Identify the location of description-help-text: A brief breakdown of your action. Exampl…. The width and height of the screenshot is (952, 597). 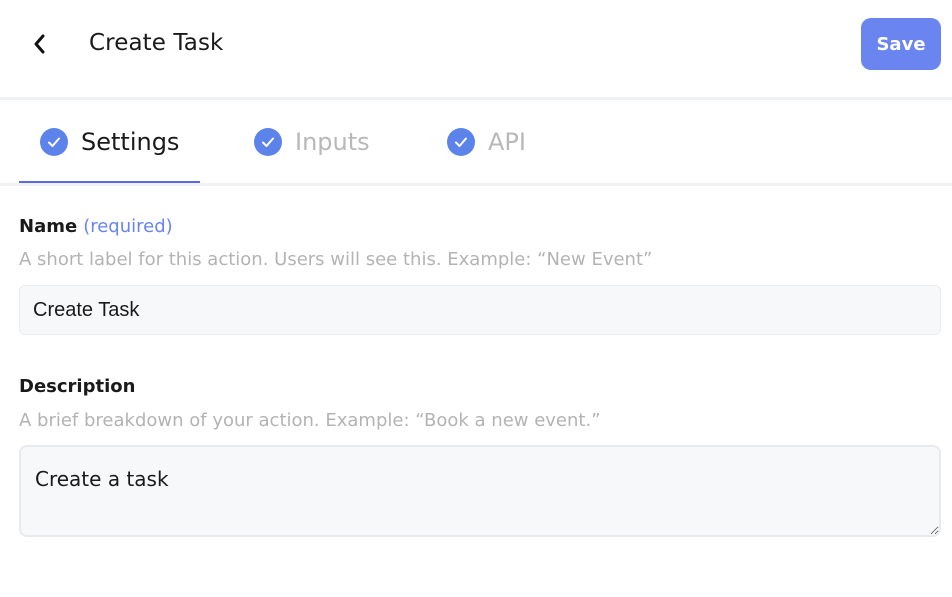
(310, 420).